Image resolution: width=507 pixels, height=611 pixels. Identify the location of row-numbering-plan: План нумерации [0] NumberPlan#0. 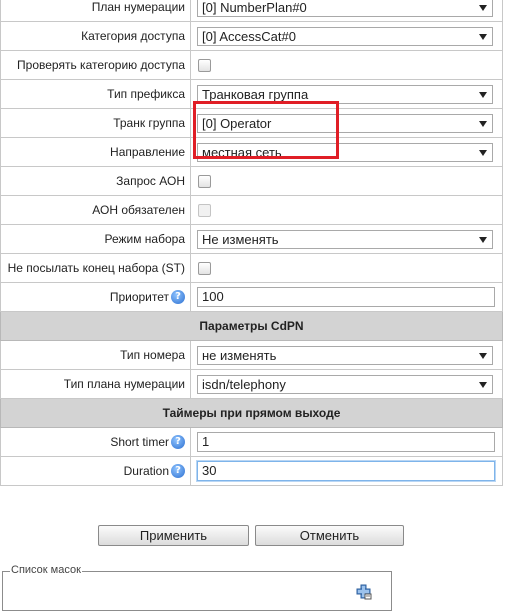
(251, 11).